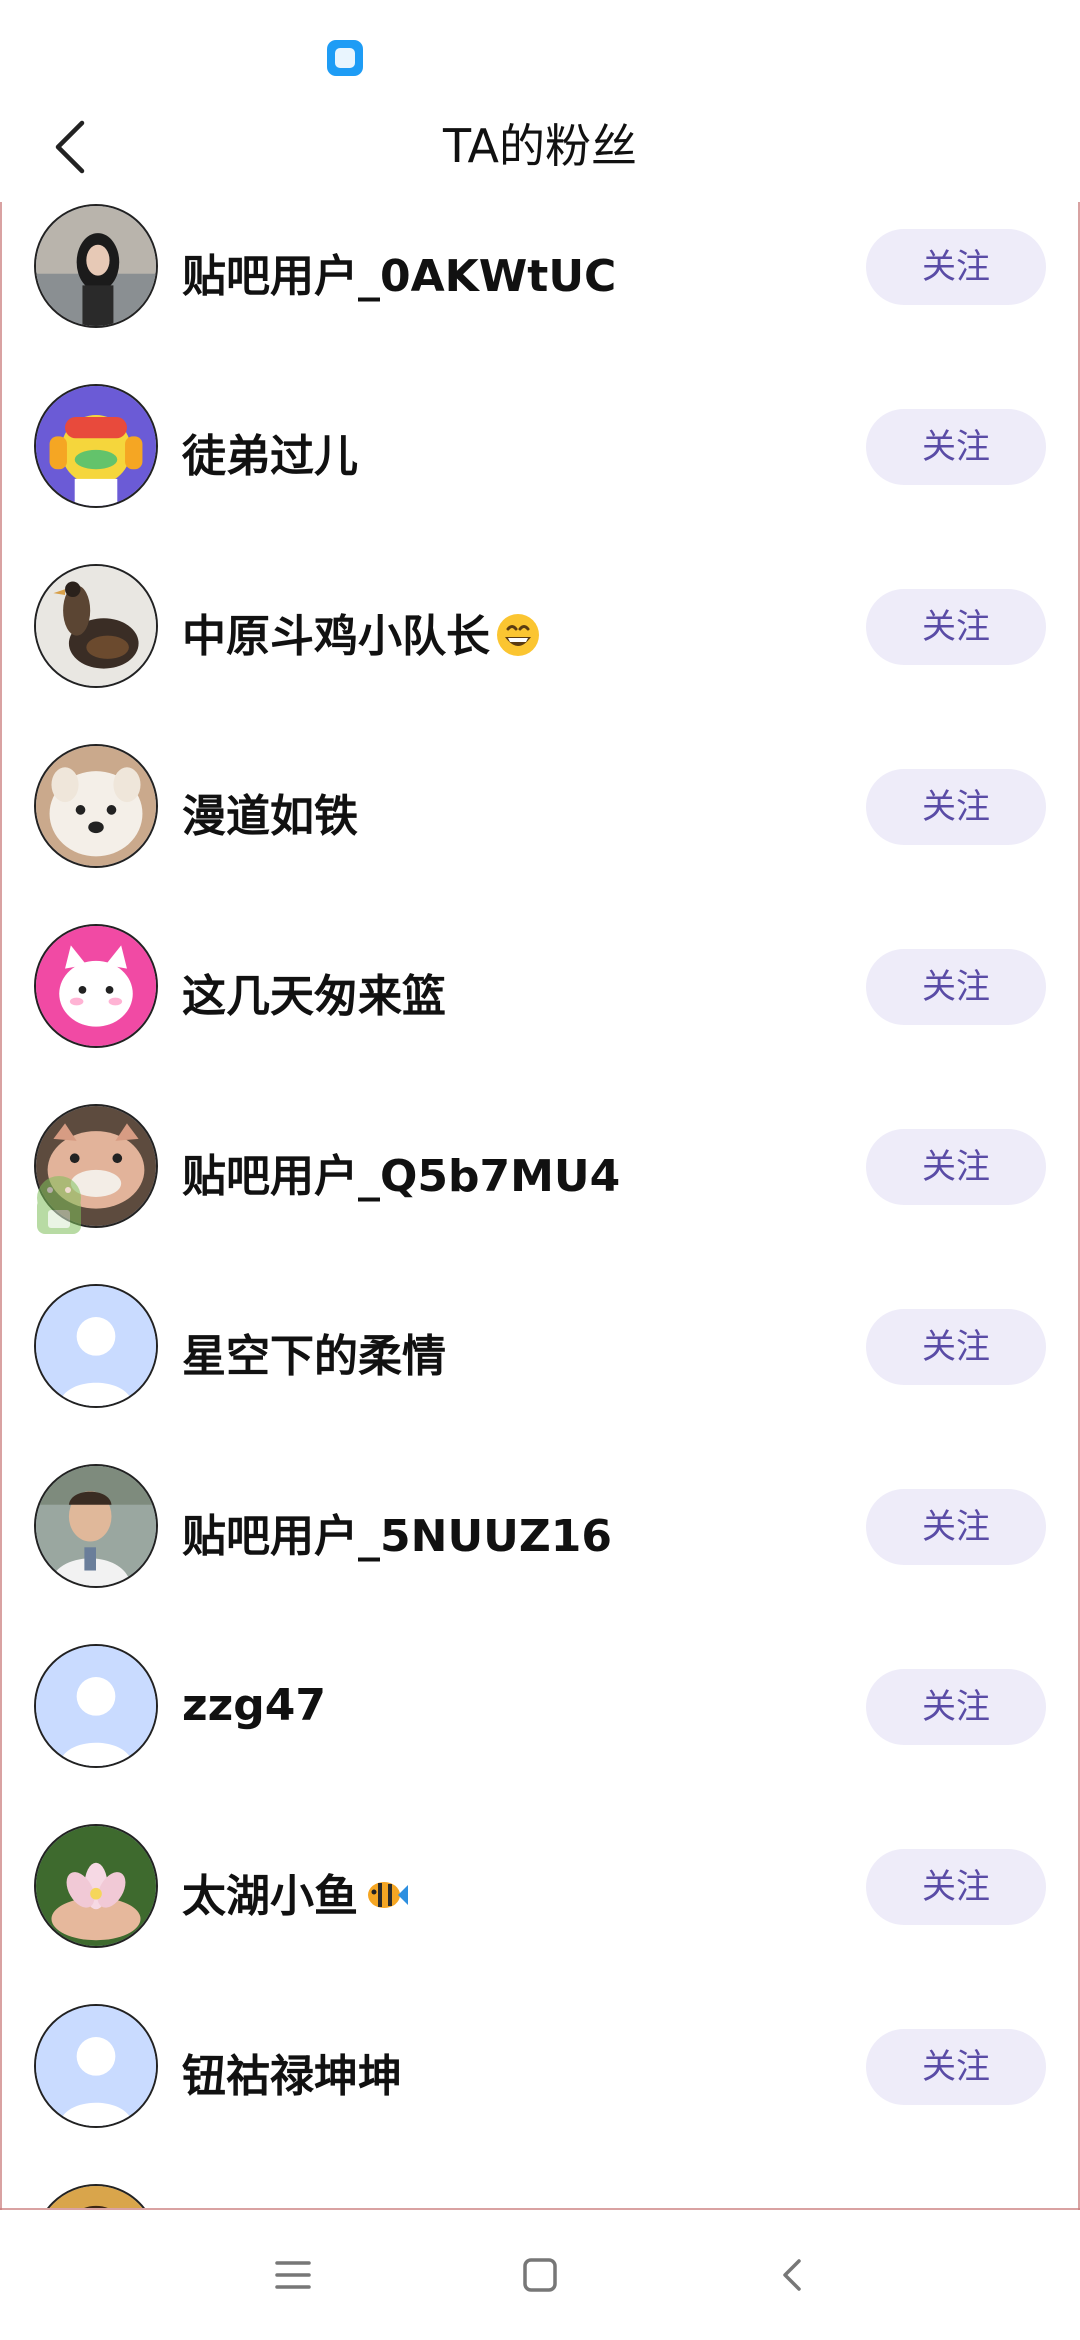 The image size is (1080, 2340). I want to click on follower-name-text: 贴吧用户_5NUUZ16, so click(397, 1536).